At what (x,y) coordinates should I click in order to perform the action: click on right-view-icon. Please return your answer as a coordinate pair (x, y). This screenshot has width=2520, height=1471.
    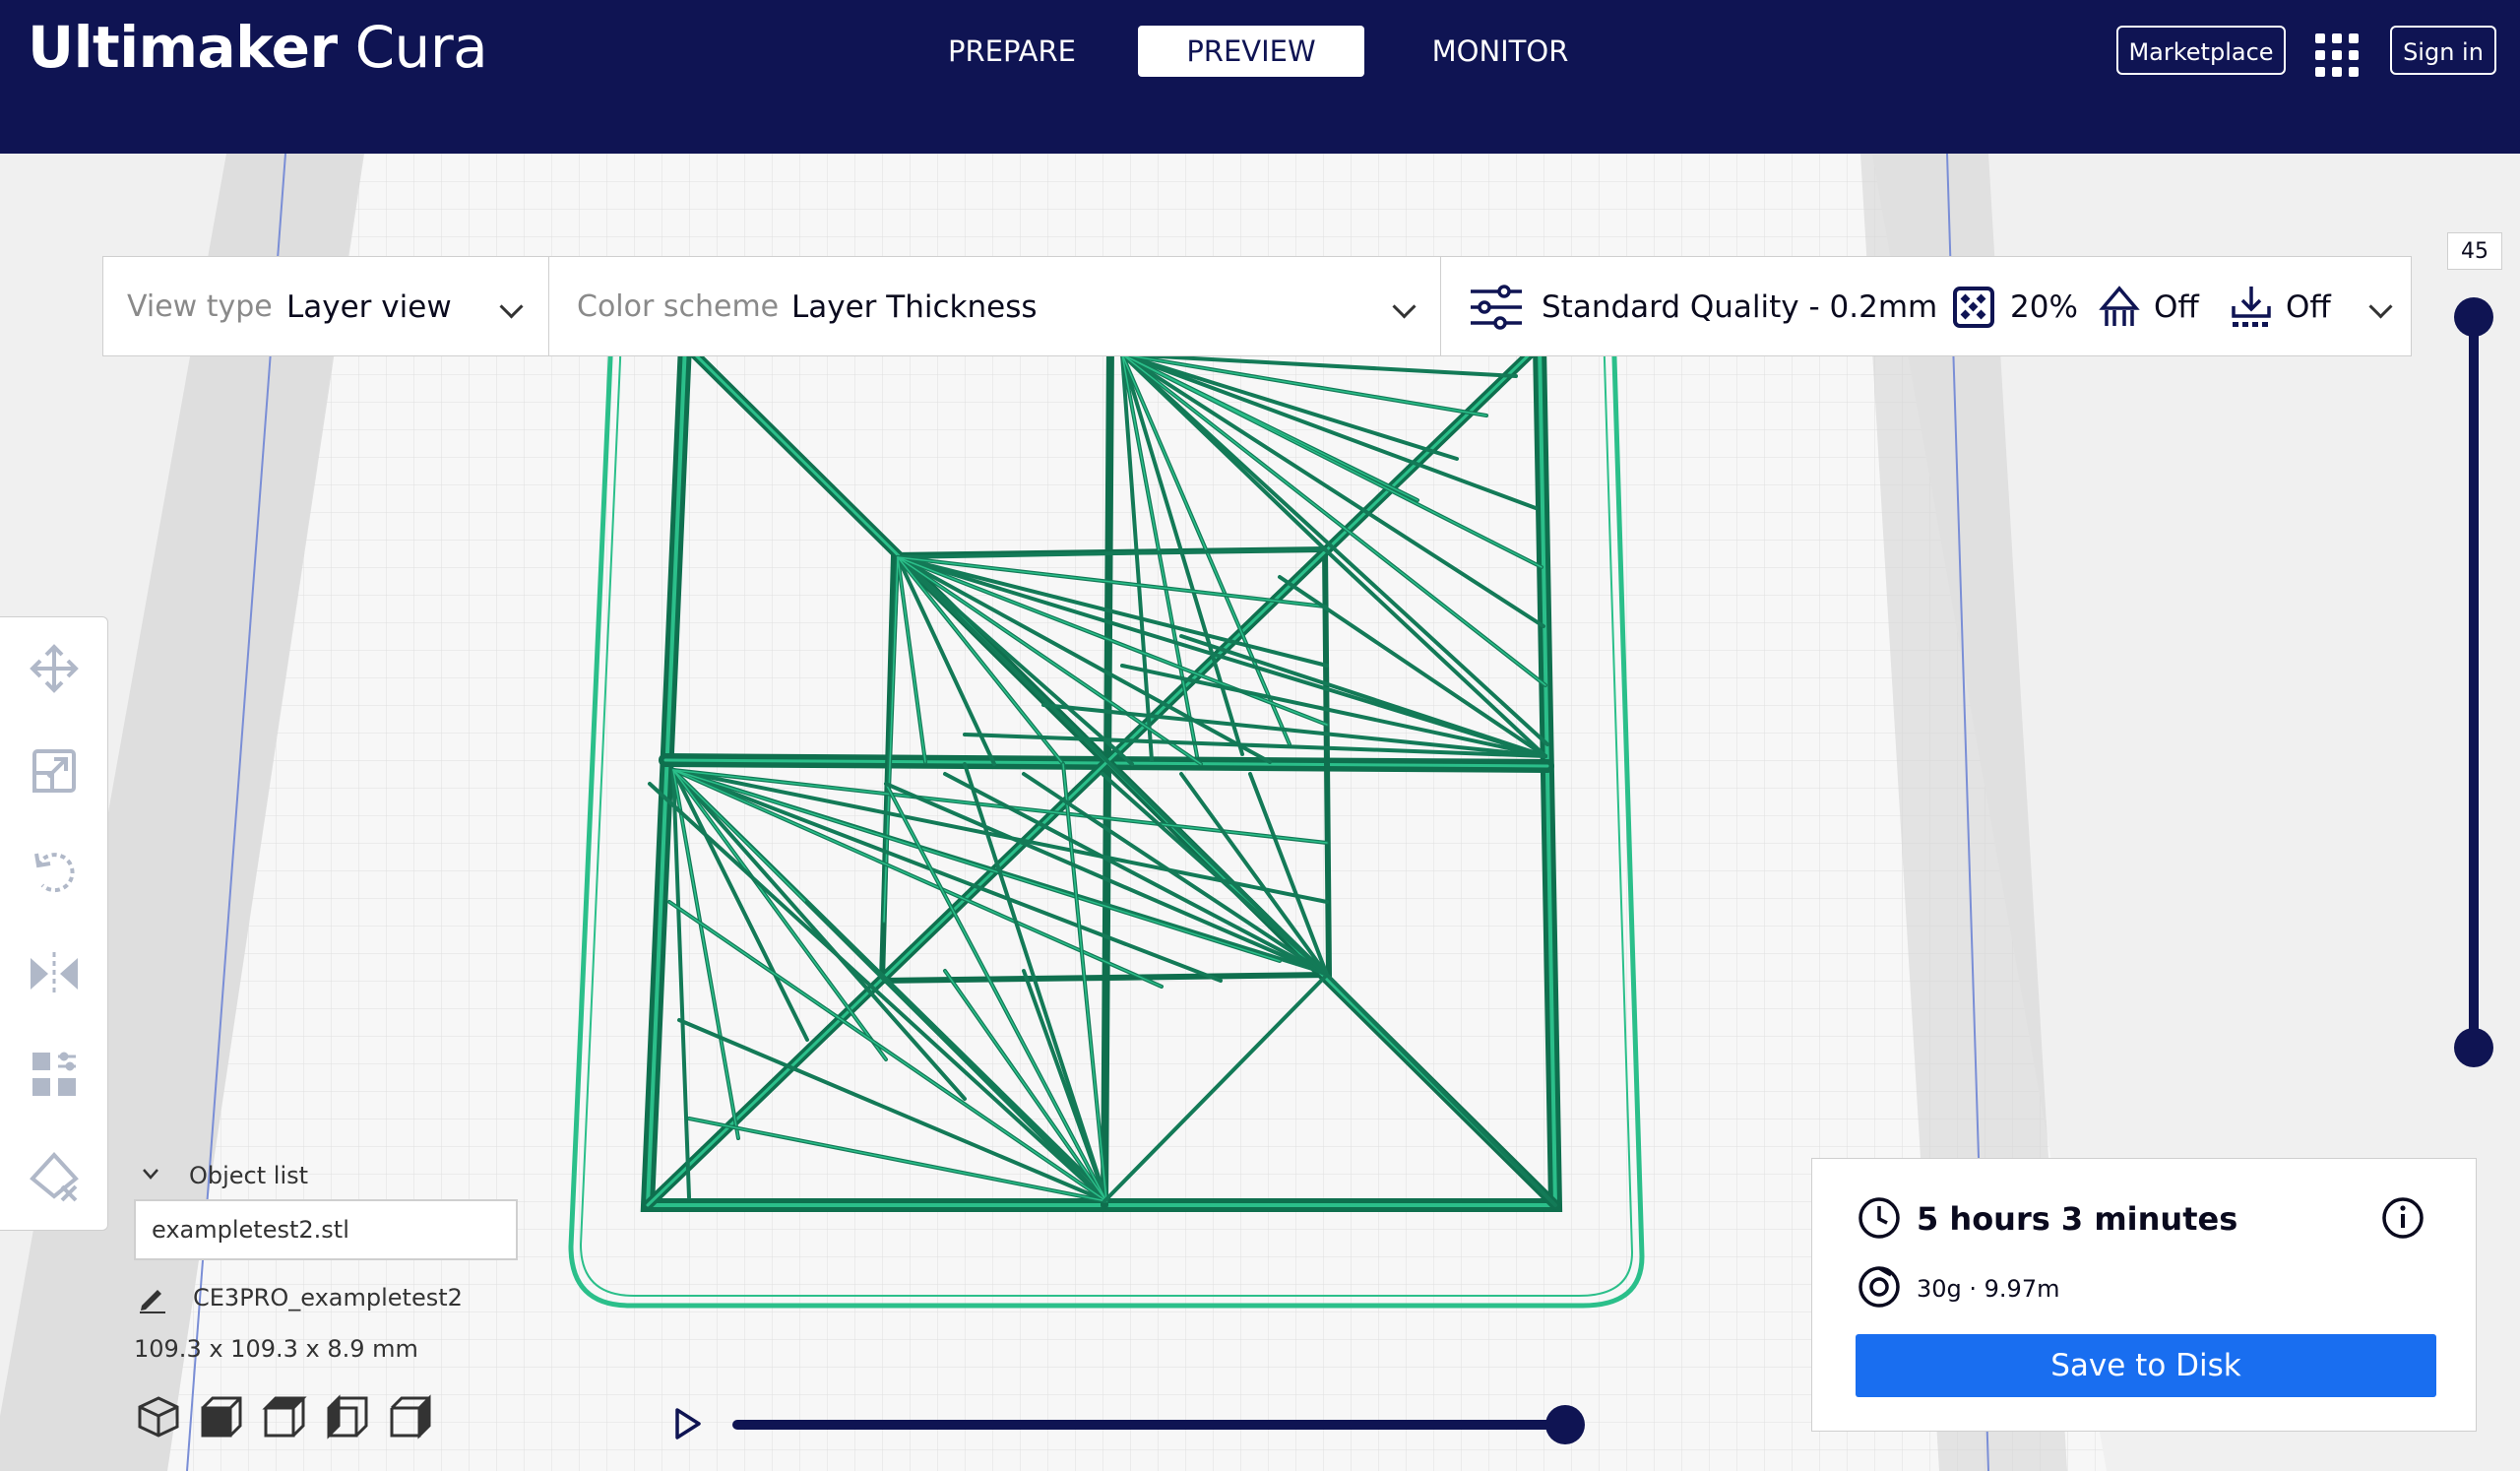
    Looking at the image, I should click on (410, 1416).